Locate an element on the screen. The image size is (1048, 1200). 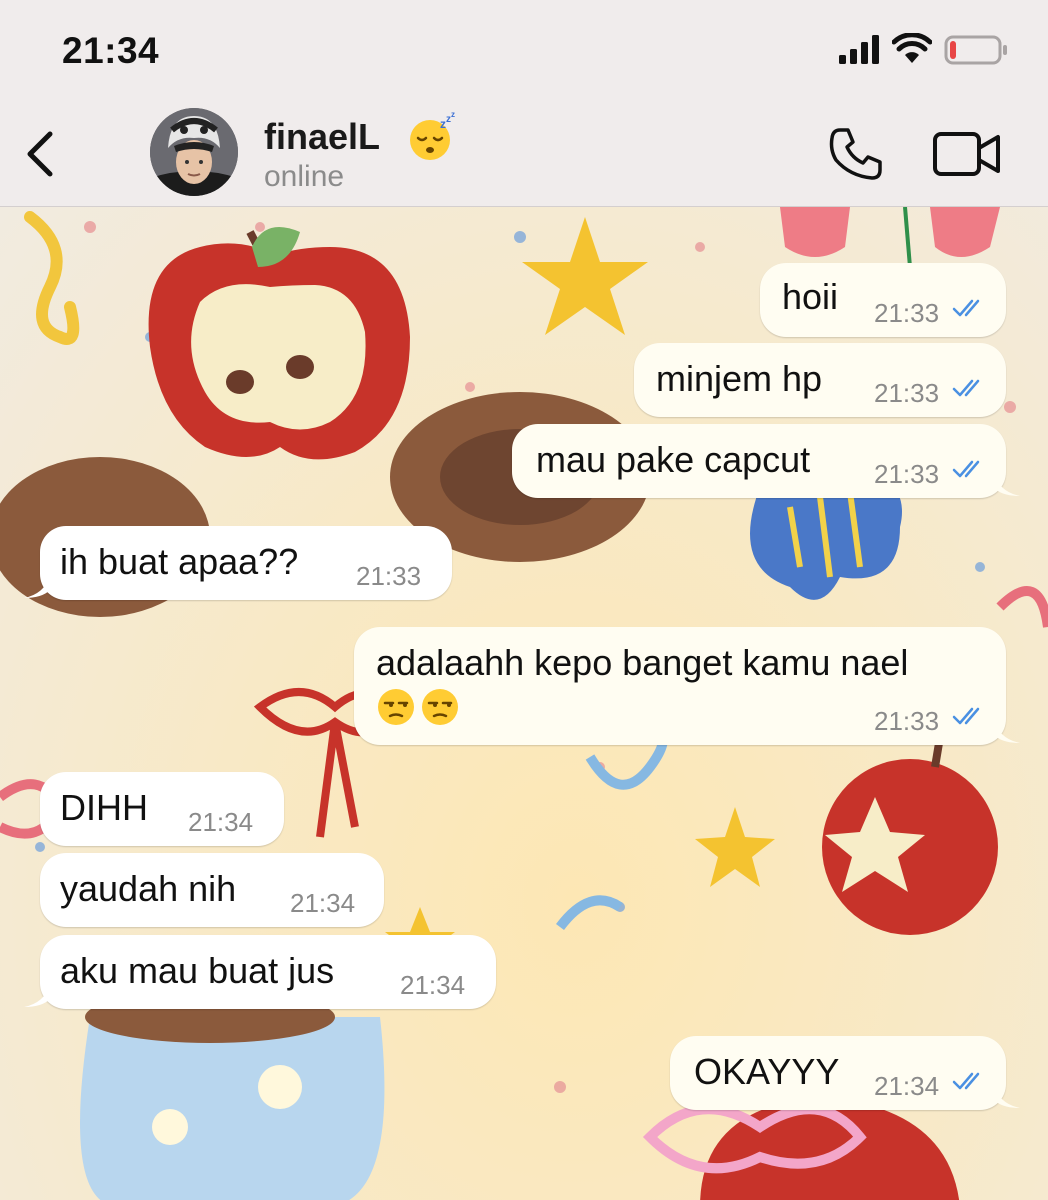
contact-status: online is located at coordinates (304, 176).